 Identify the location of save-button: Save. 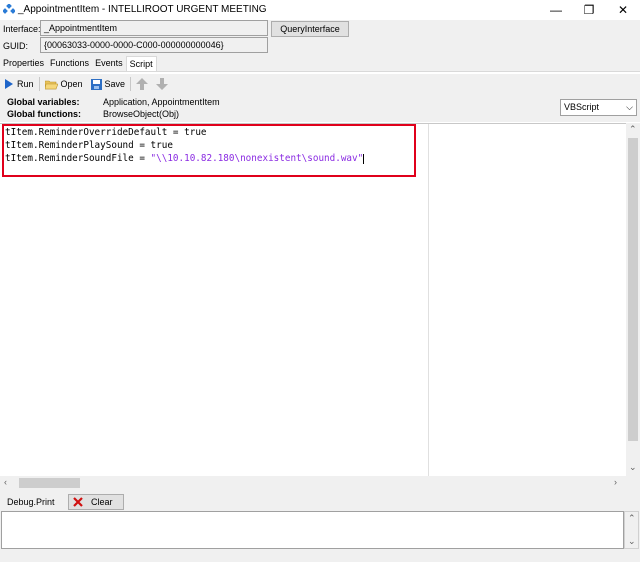
(108, 84).